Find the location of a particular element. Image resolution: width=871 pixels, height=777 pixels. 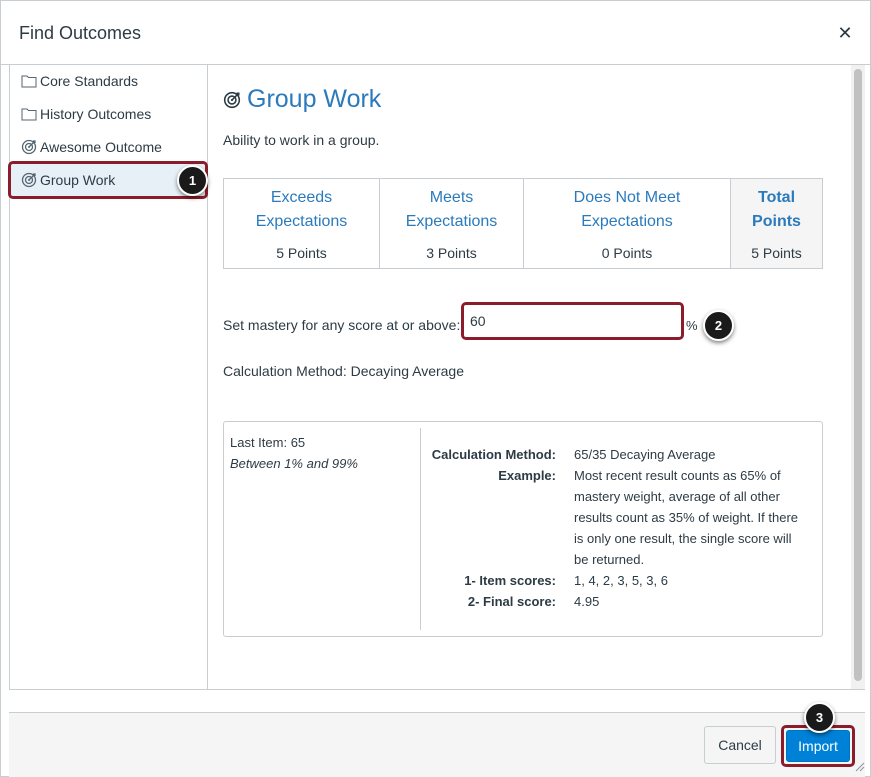

mastery-label: Set mastery for any score at or above: is located at coordinates (342, 325).